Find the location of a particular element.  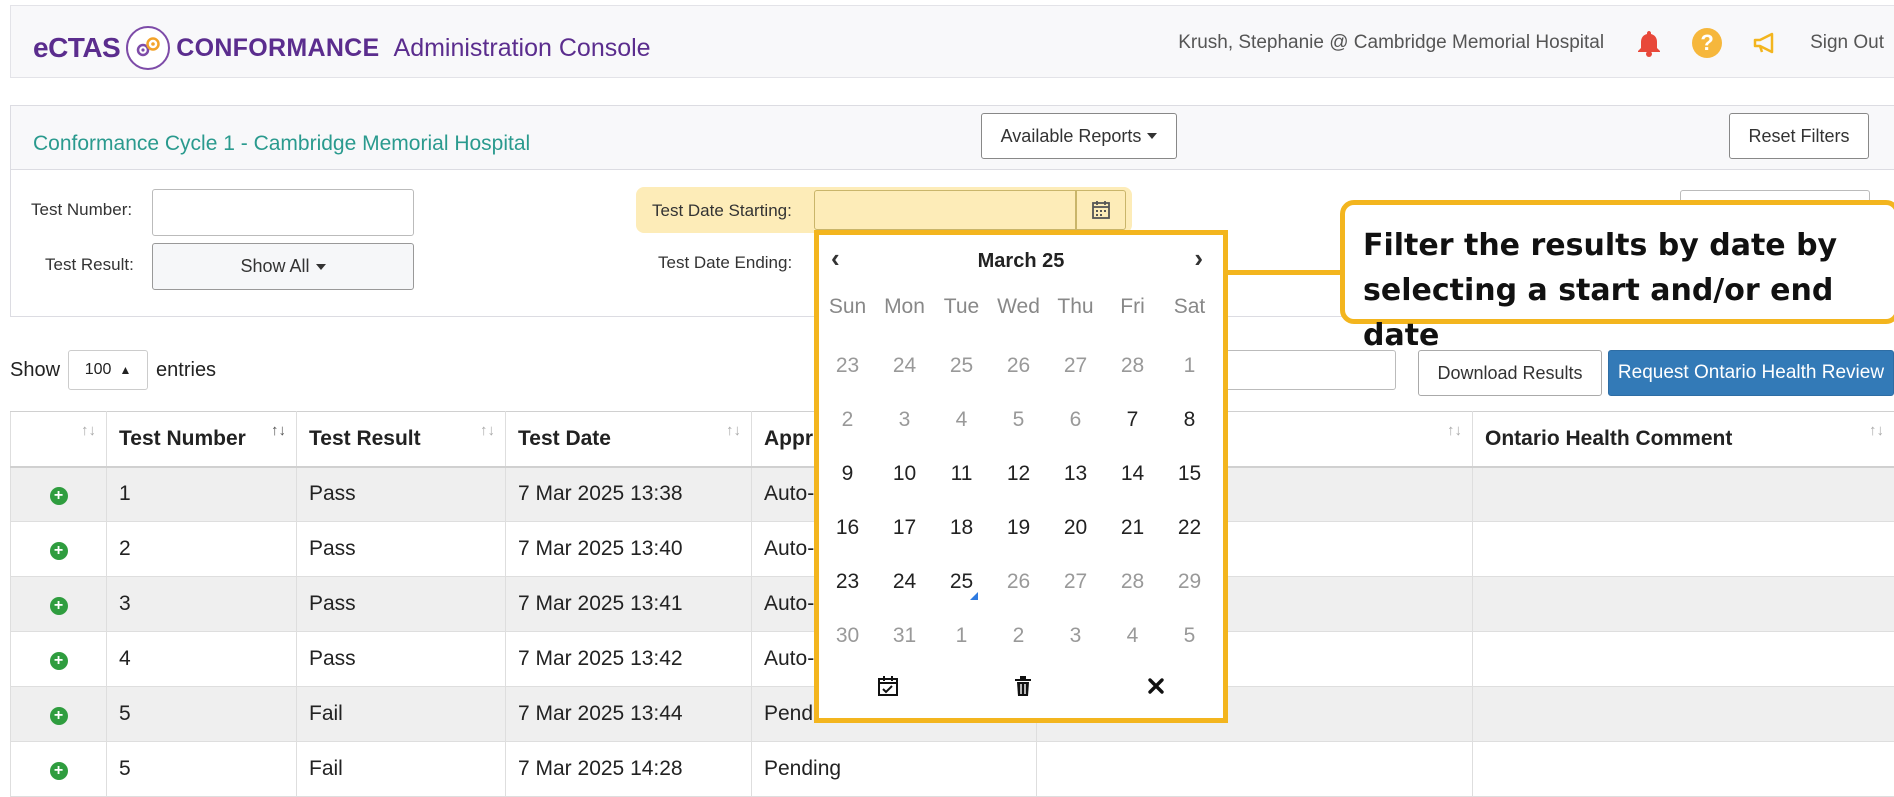

reset-filters-label: Reset Filters is located at coordinates (1798, 136).